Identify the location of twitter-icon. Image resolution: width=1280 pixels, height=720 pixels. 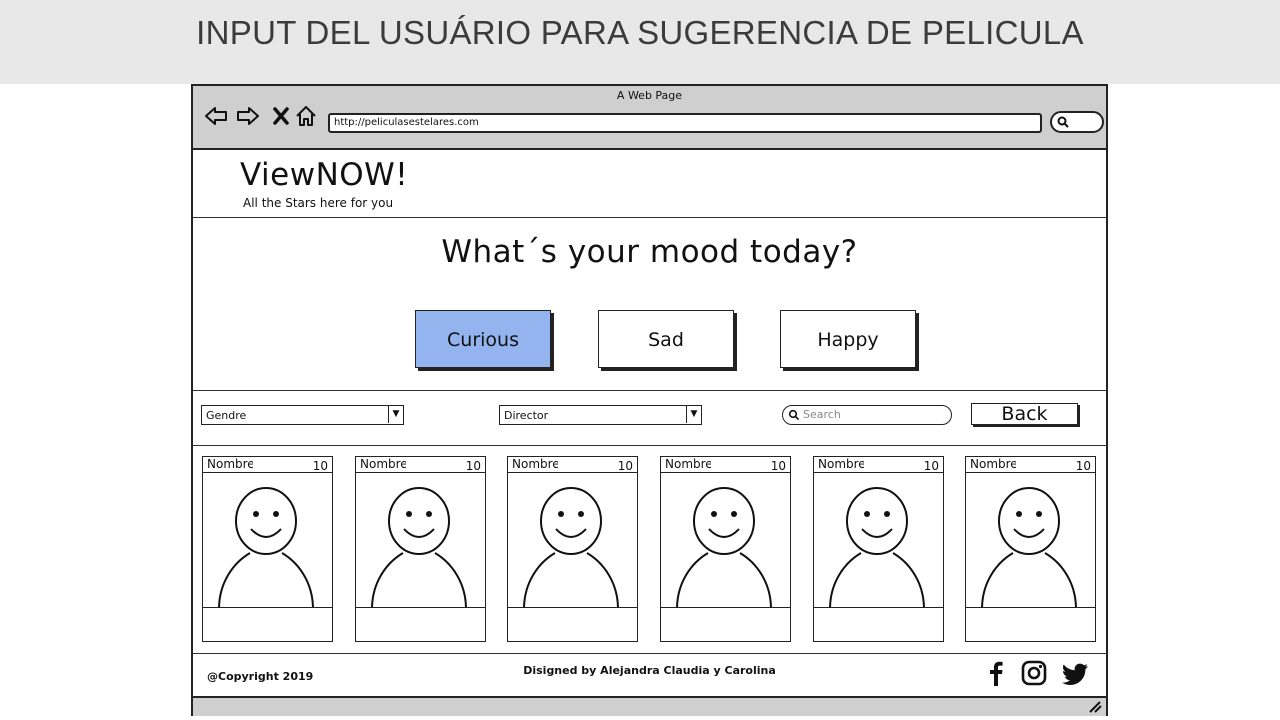
(1076, 673).